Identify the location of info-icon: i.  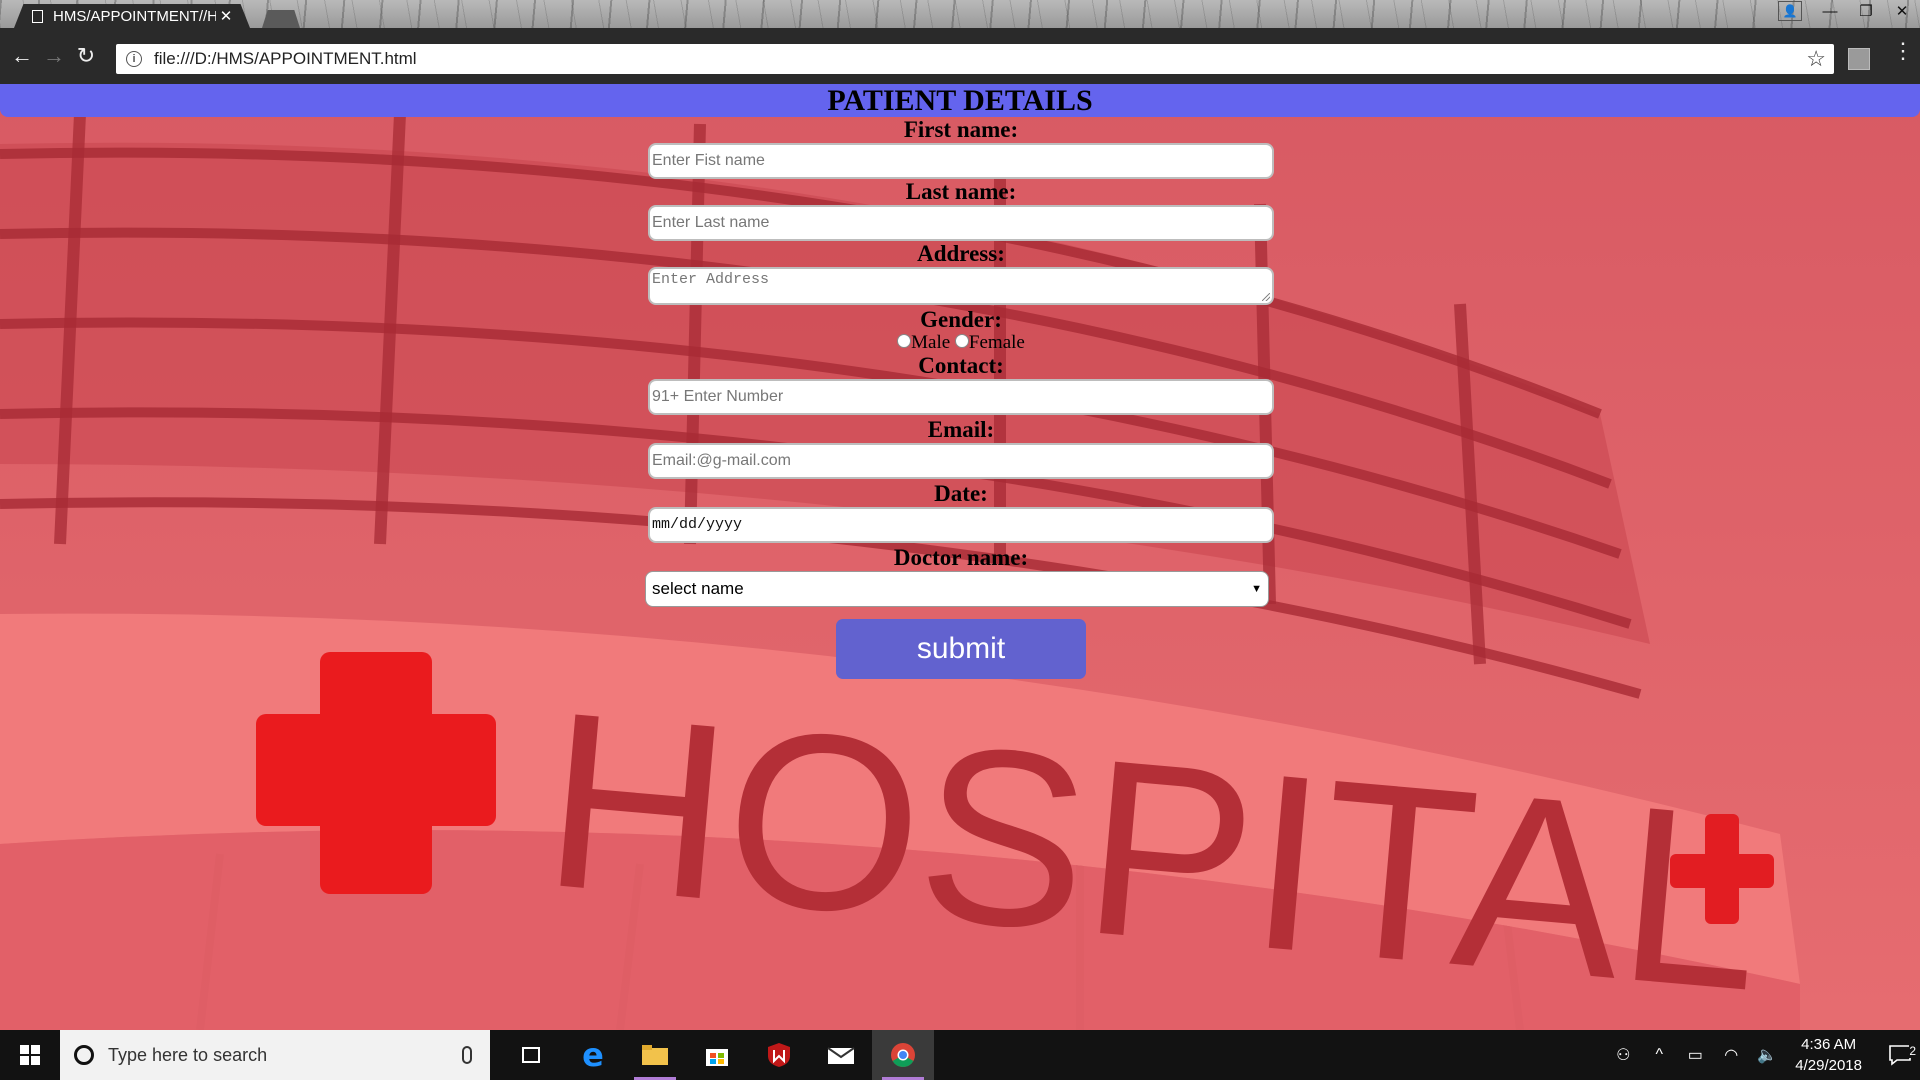
(134, 59).